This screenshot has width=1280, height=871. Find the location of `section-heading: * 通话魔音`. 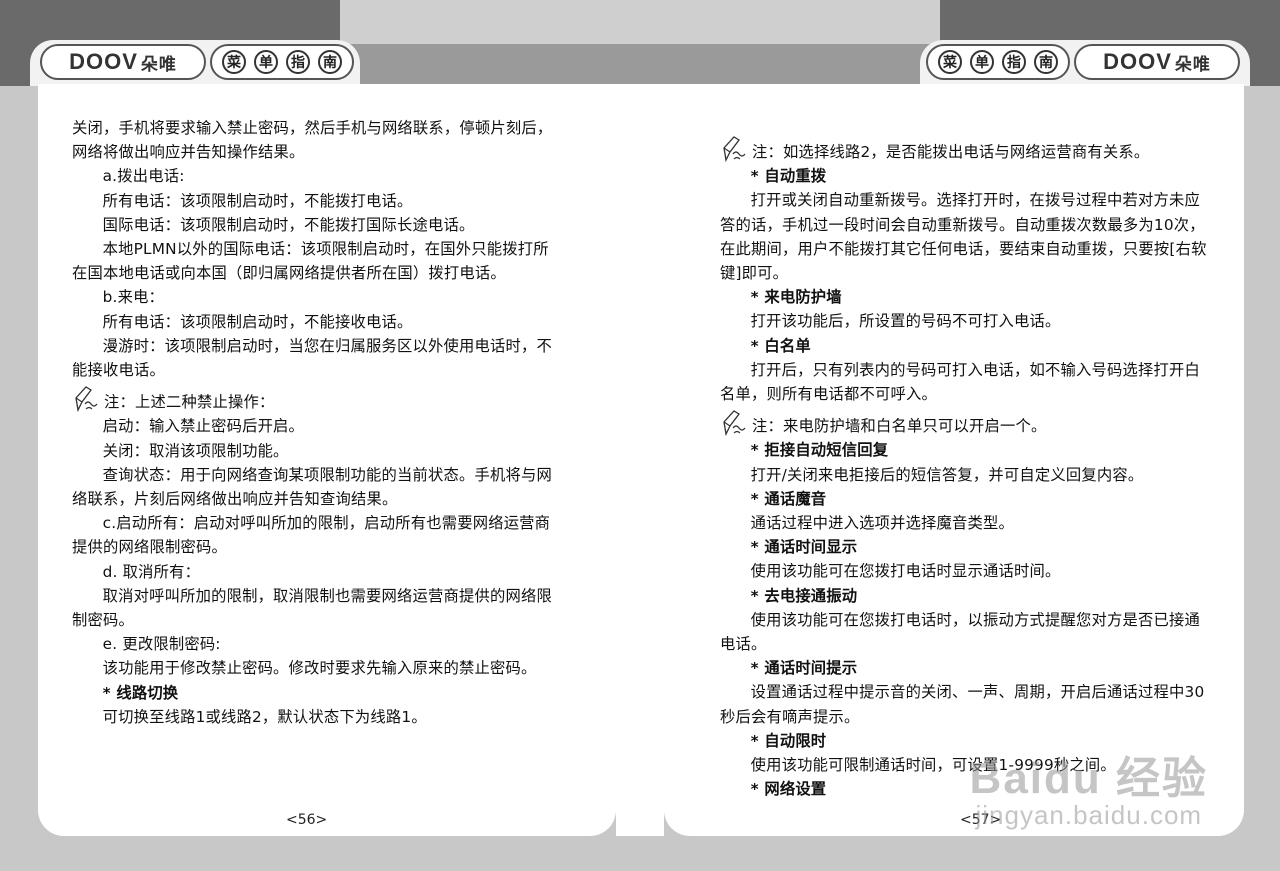

section-heading: * 通话魔音 is located at coordinates (788, 498).